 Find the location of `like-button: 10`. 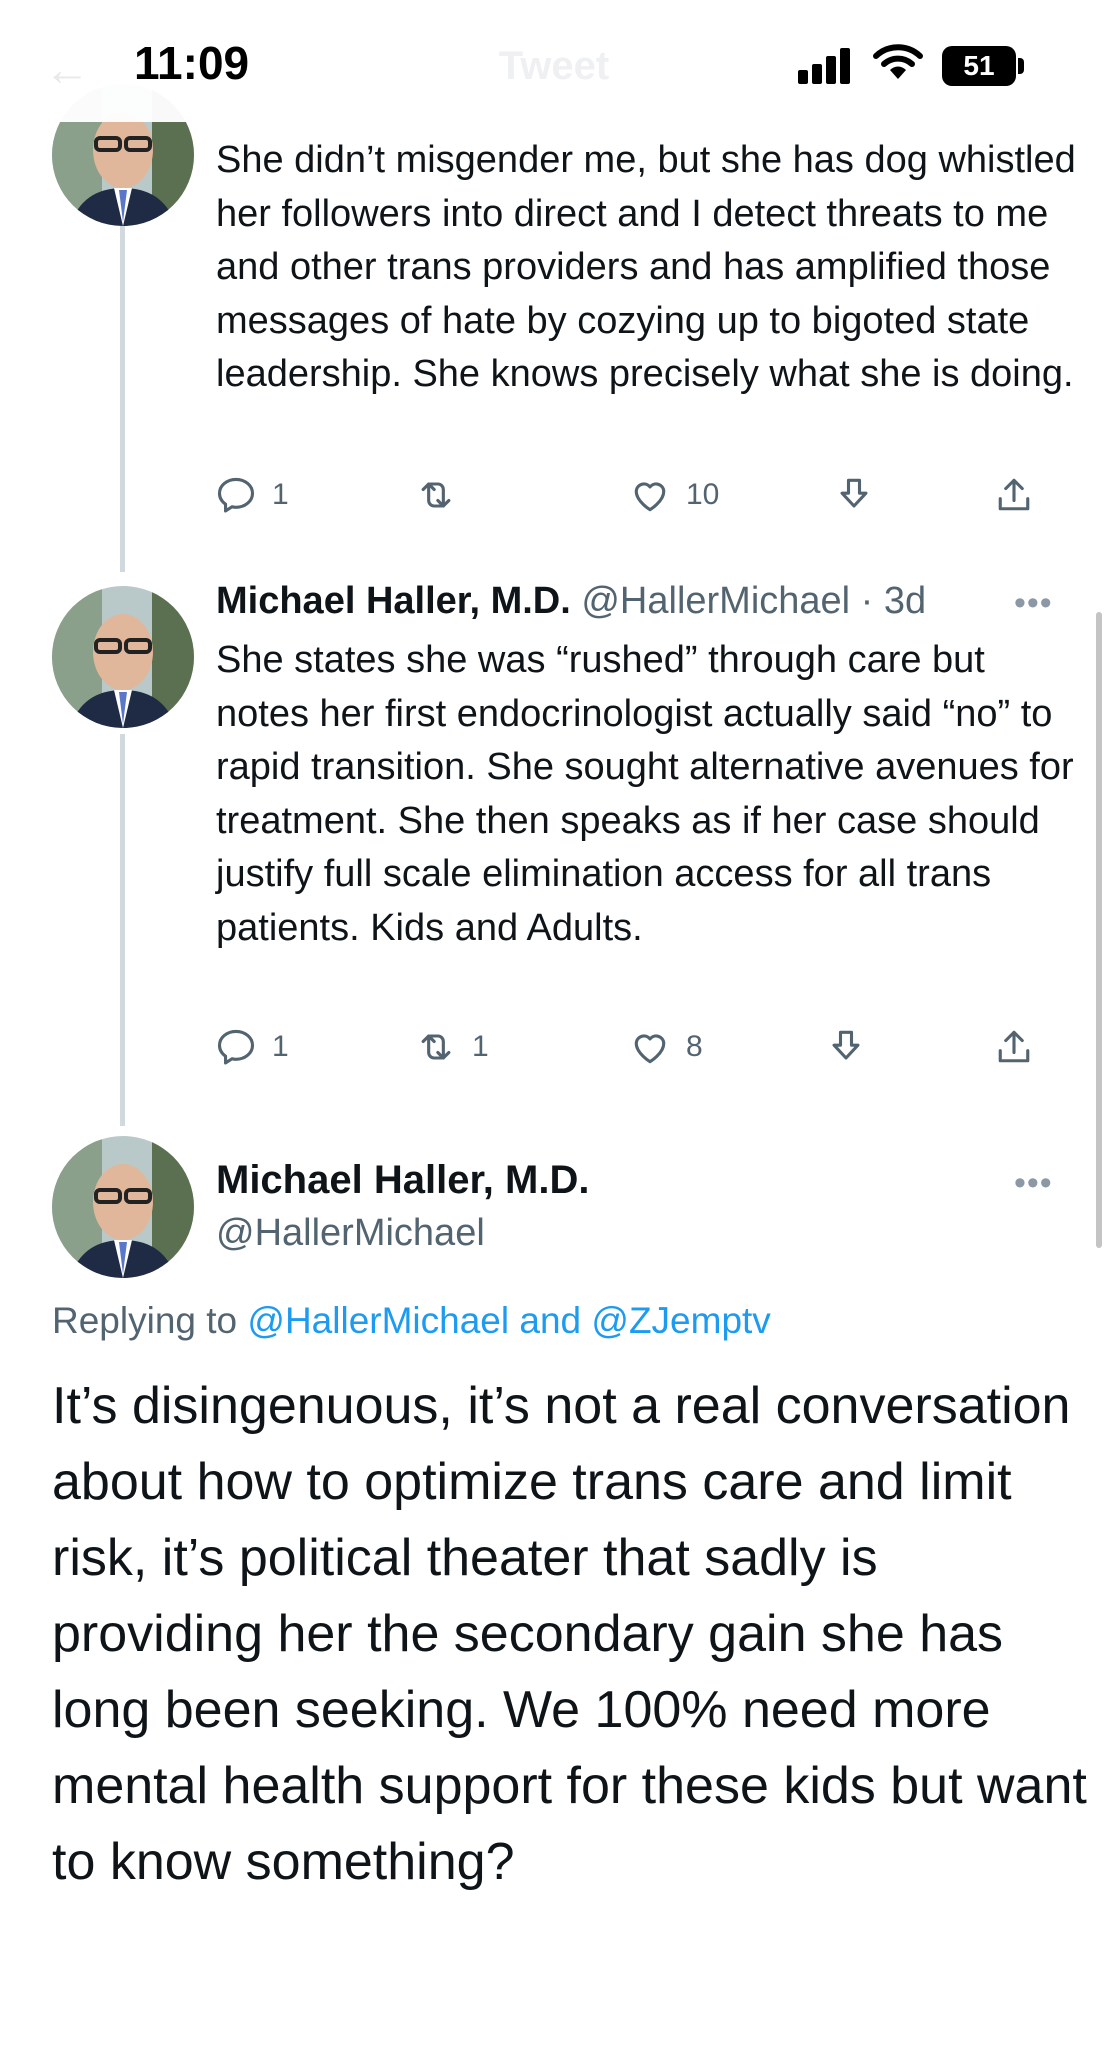

like-button: 10 is located at coordinates (673, 495).